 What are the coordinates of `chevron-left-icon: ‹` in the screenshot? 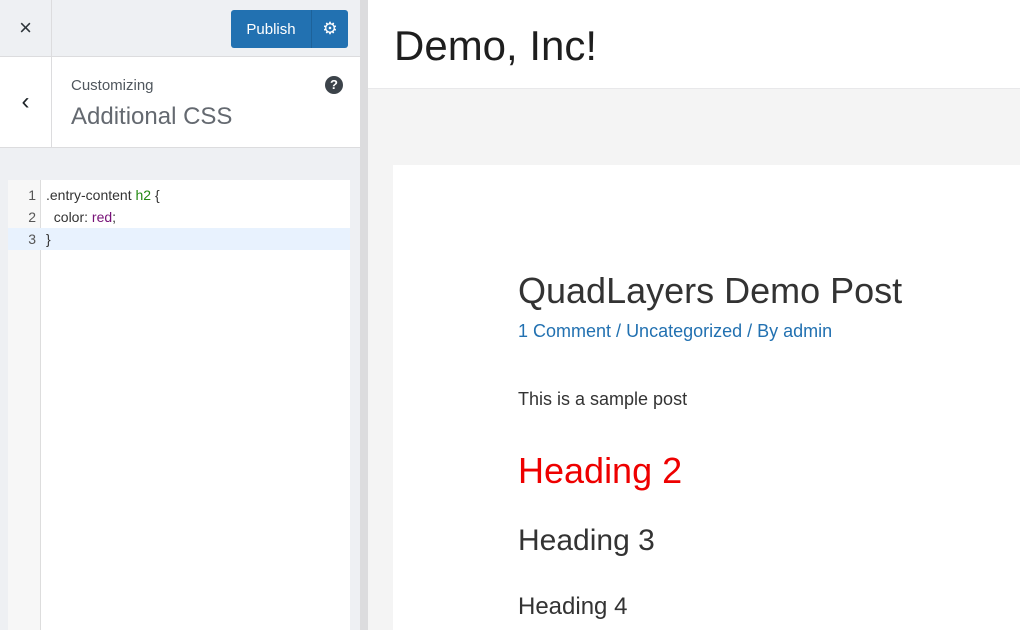 It's located at (25, 101).